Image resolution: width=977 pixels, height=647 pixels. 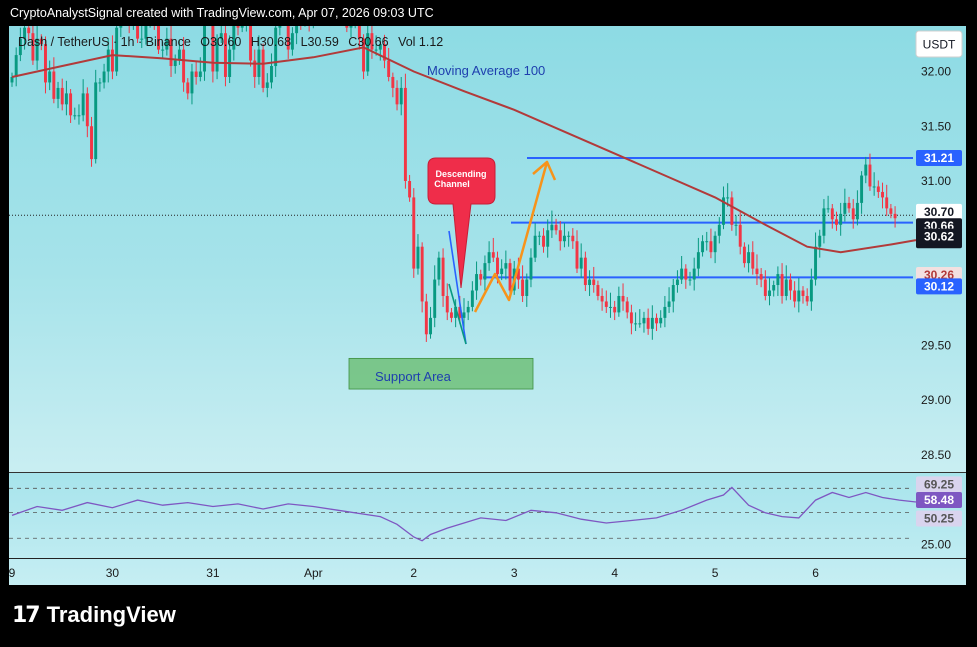 What do you see at coordinates (111, 614) in the screenshot?
I see `tradingview-brand: TradingView` at bounding box center [111, 614].